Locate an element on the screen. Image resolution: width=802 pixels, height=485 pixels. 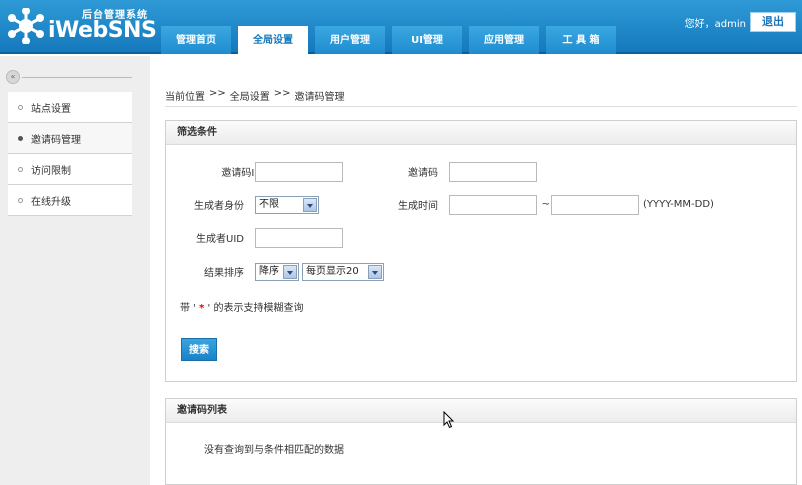
tab-app-management: 应用管理 is located at coordinates (504, 40).